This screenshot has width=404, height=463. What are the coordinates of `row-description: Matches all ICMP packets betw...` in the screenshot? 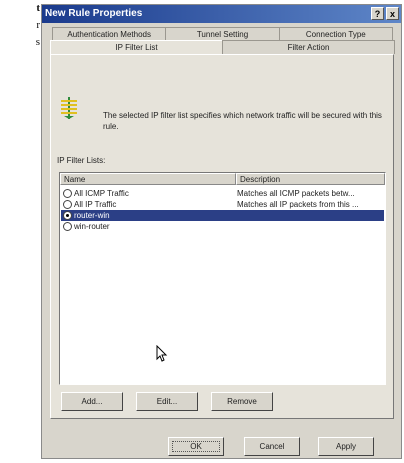 It's located at (296, 193).